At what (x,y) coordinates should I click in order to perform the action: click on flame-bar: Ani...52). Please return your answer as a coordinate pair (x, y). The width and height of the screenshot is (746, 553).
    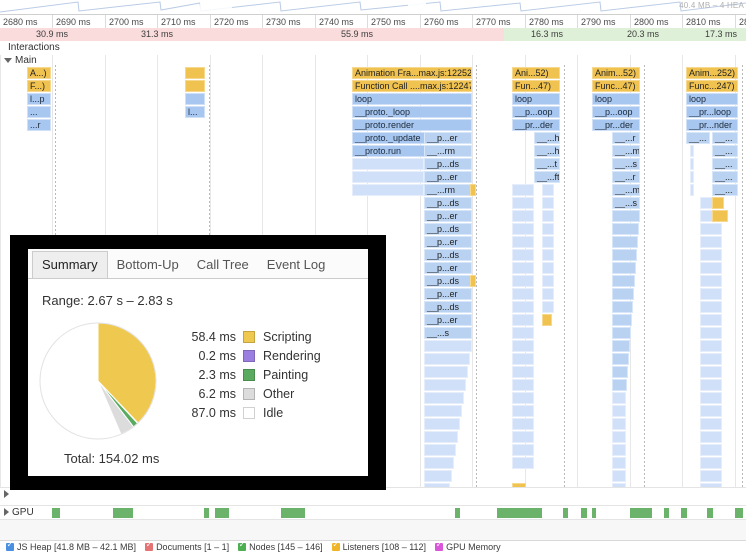
    Looking at the image, I should click on (536, 73).